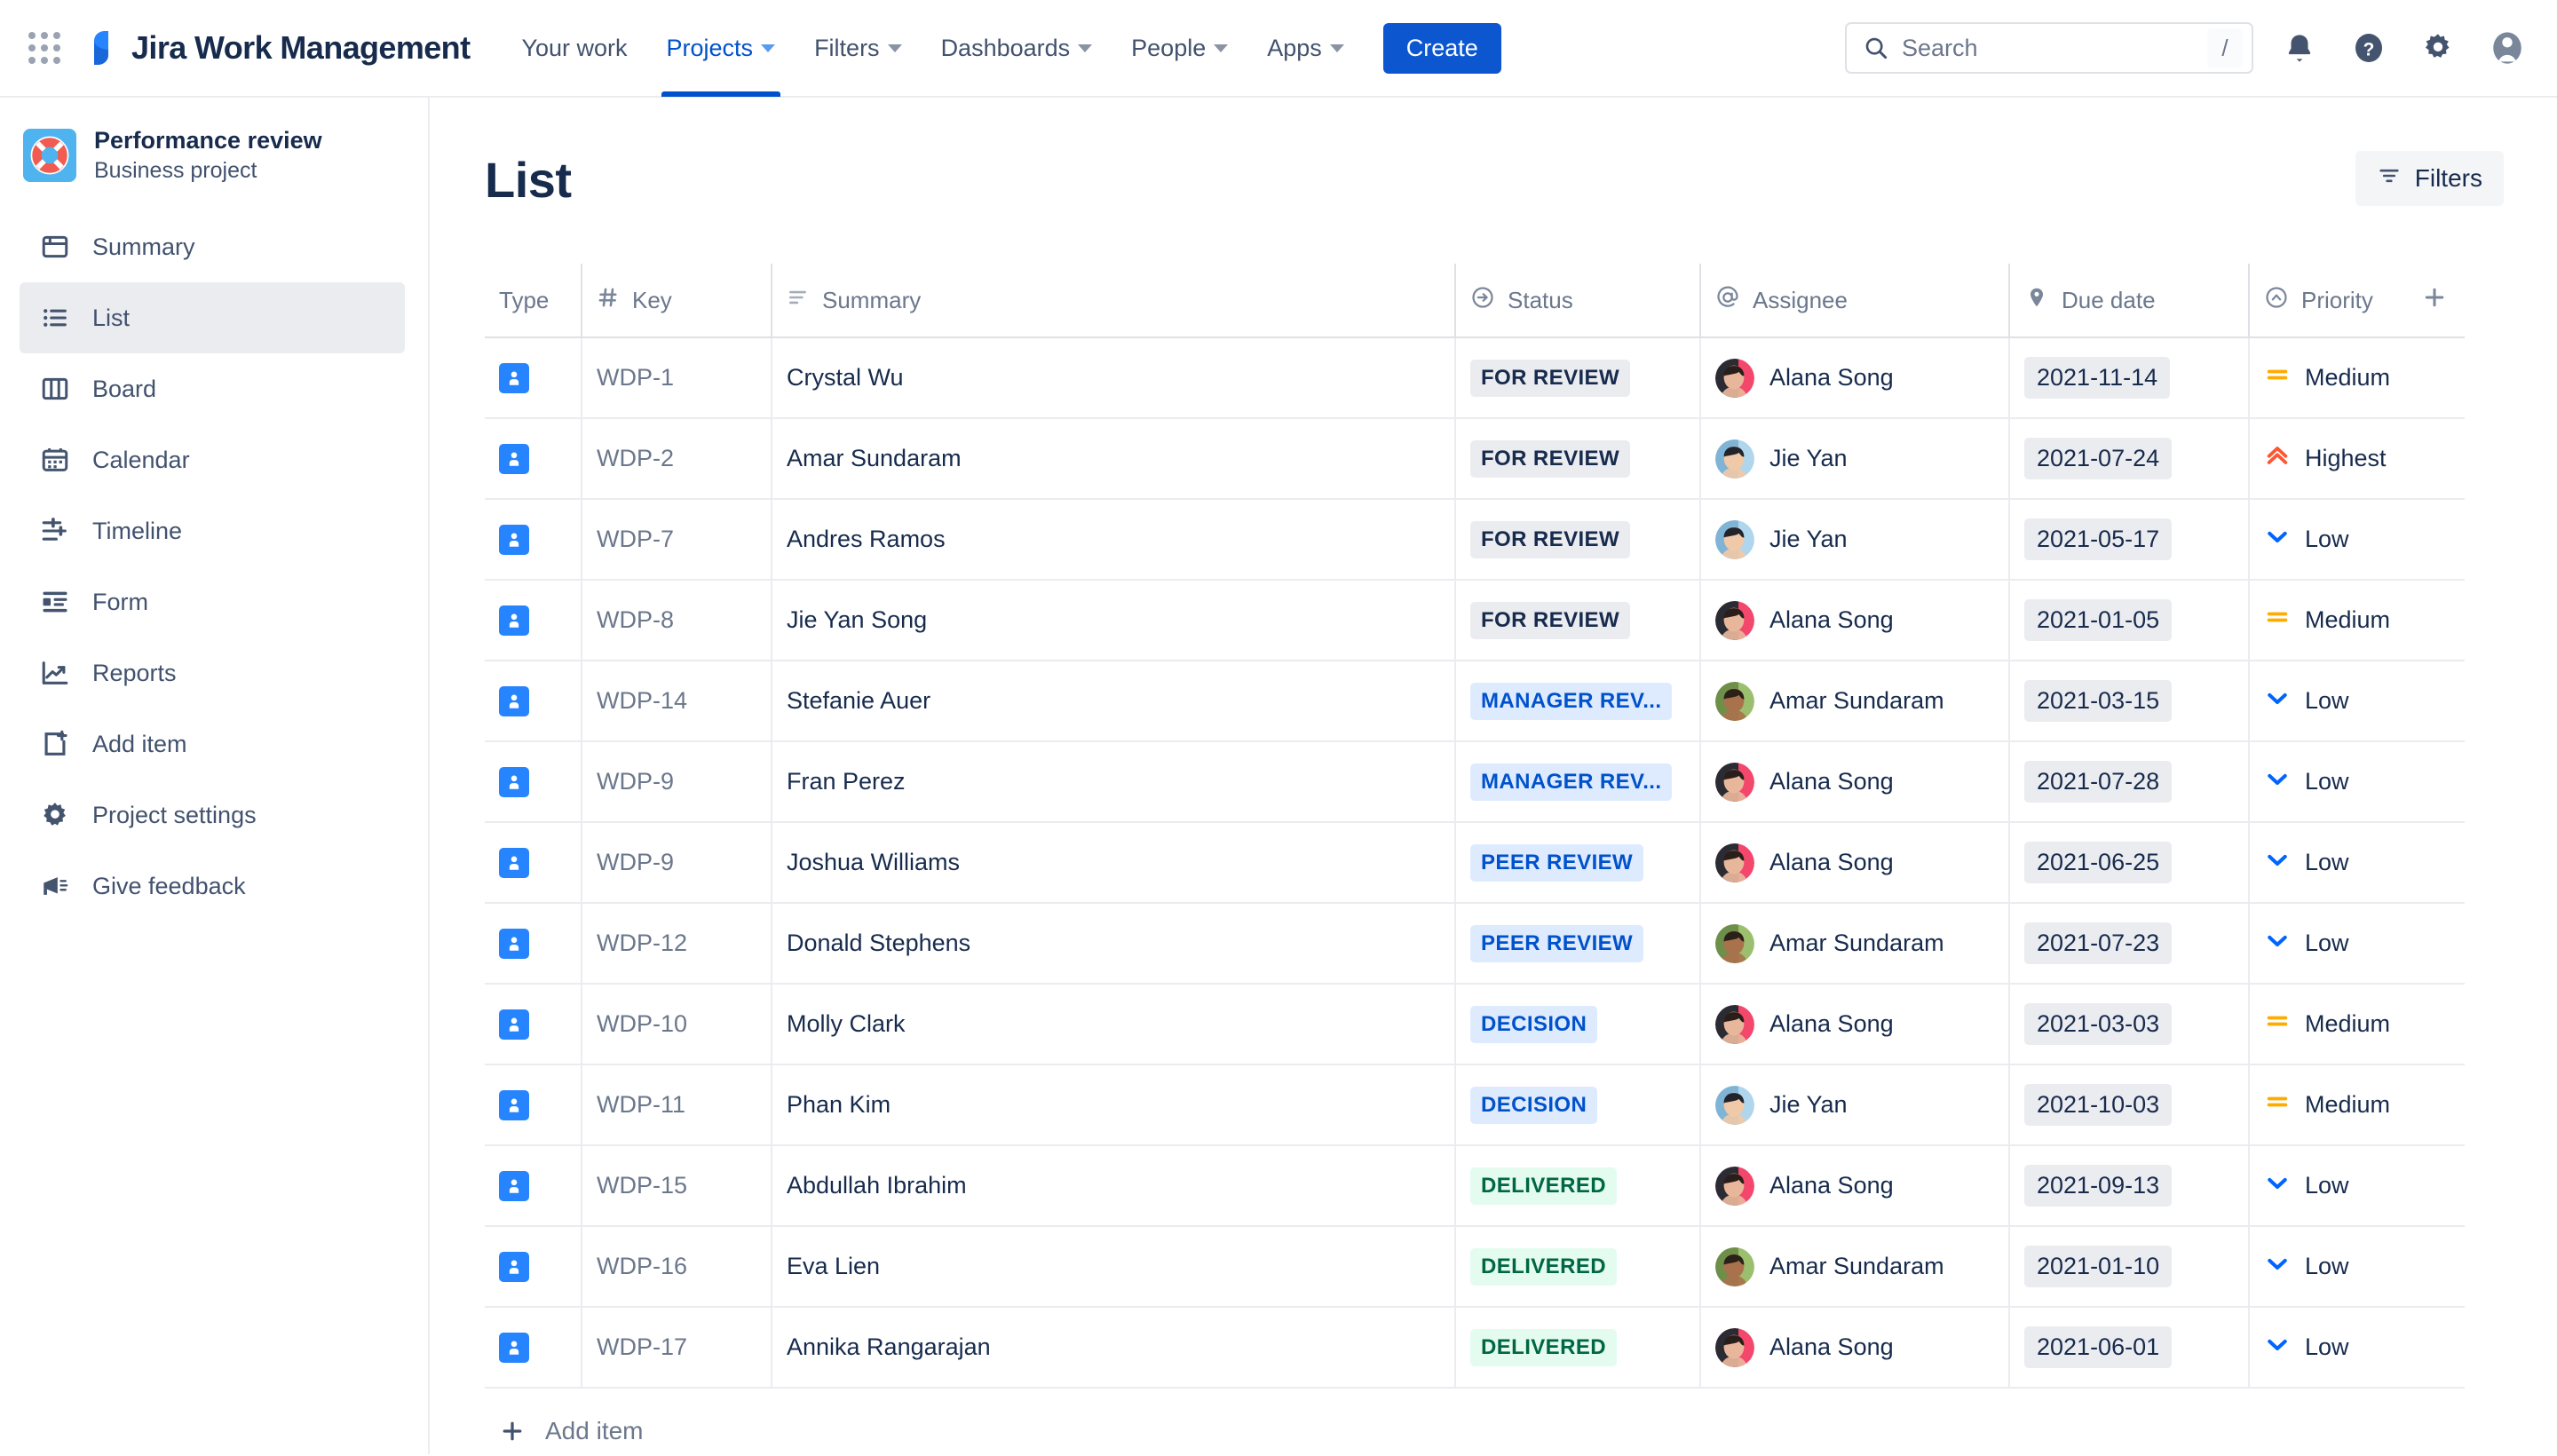 This screenshot has width=2557, height=1456. I want to click on due-date-pill: 2021-07-24, so click(2098, 459).